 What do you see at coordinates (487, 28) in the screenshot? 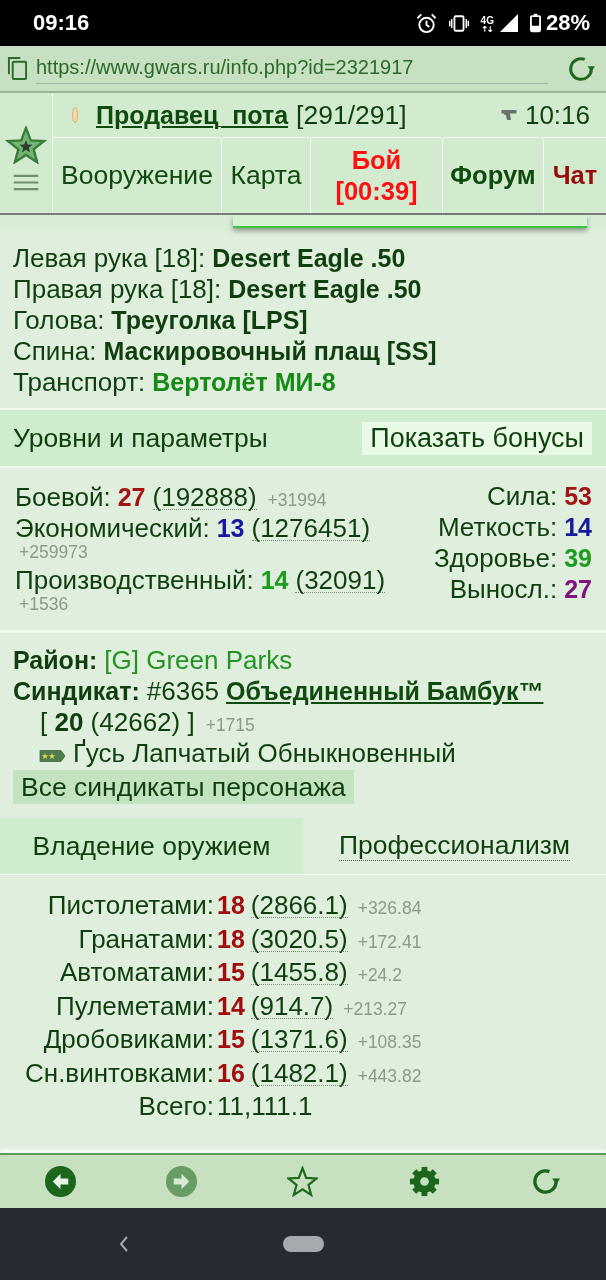
I see `data-arrows-icon` at bounding box center [487, 28].